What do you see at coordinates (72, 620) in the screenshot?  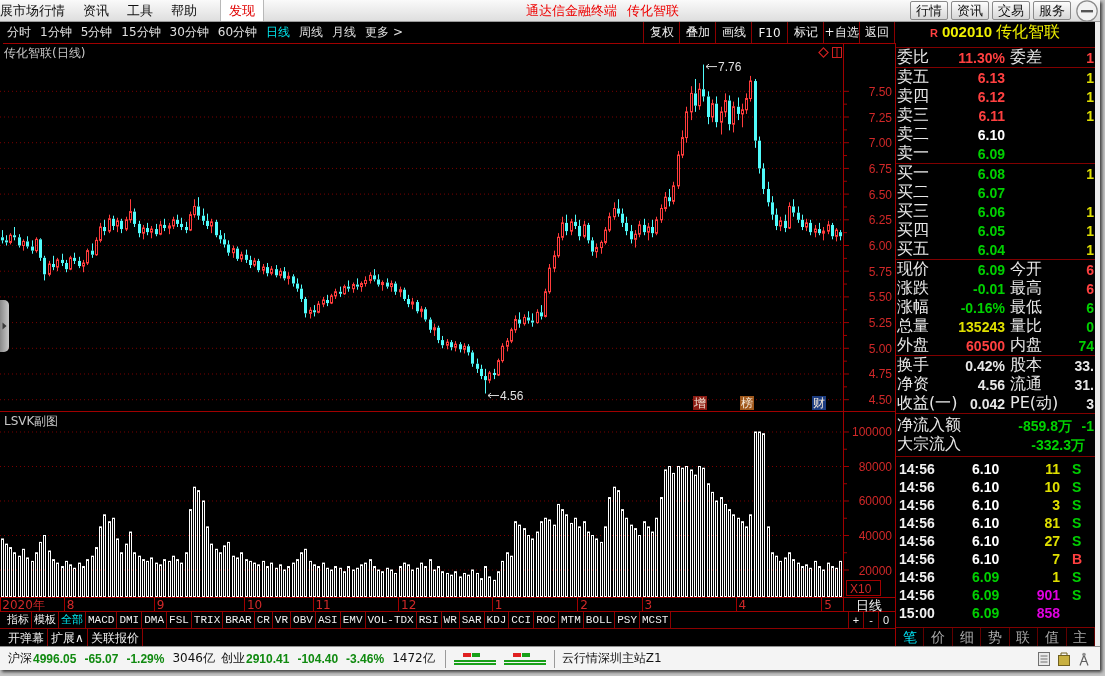 I see `indicator-tab: 全部` at bounding box center [72, 620].